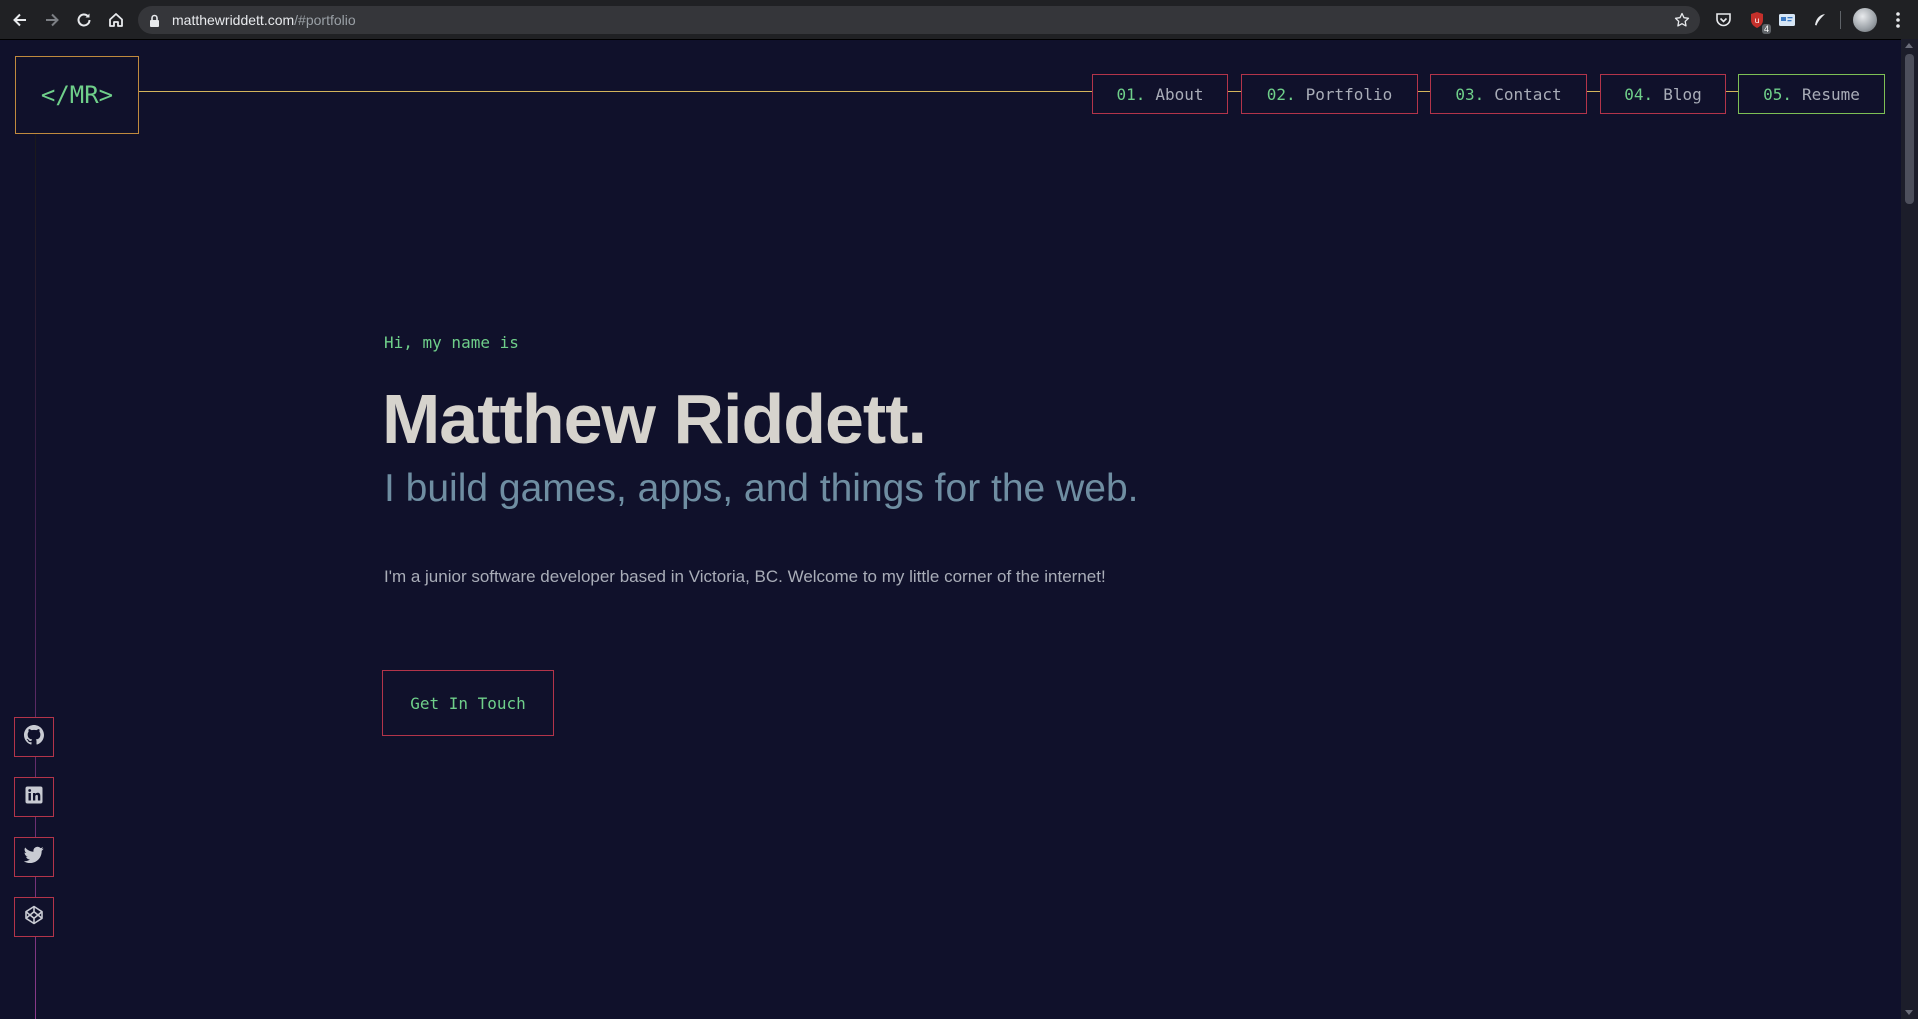 This screenshot has height=1019, width=1918. I want to click on linkedin-icon, so click(34, 797).